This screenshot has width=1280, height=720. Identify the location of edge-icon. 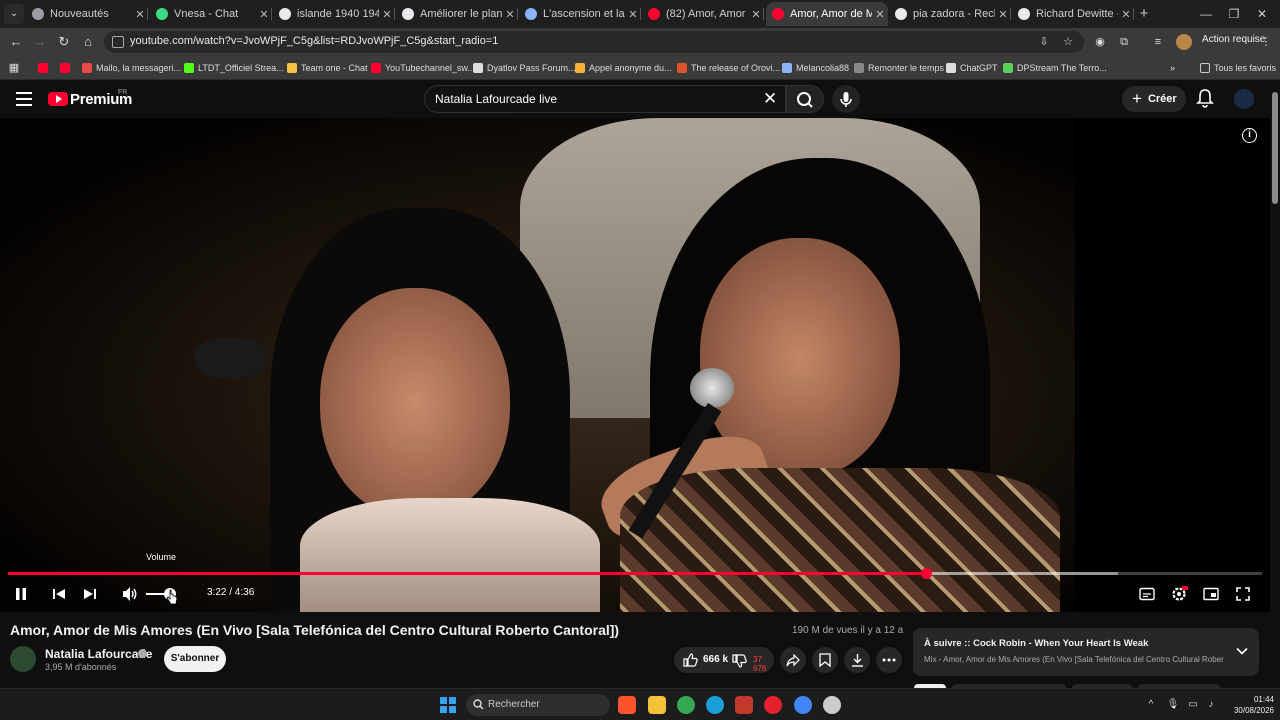
(715, 705).